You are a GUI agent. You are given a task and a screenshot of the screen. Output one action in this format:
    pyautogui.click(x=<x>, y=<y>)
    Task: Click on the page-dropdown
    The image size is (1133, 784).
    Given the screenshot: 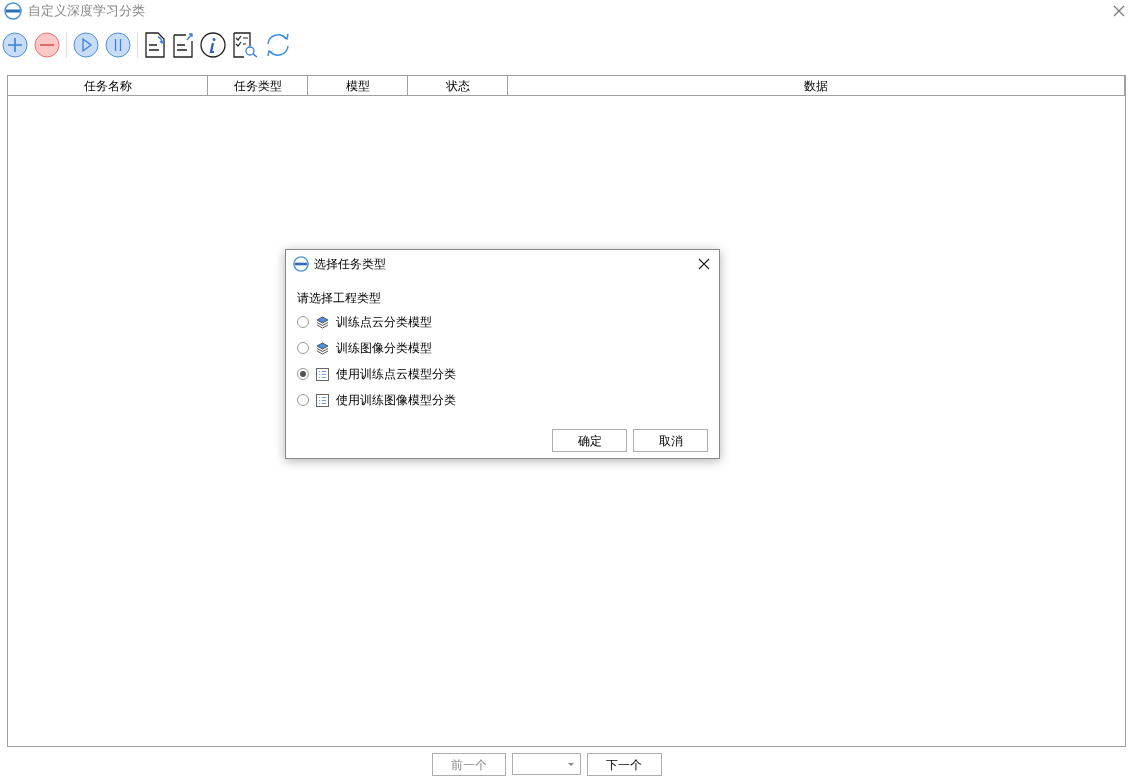 What is the action you would take?
    pyautogui.click(x=546, y=764)
    